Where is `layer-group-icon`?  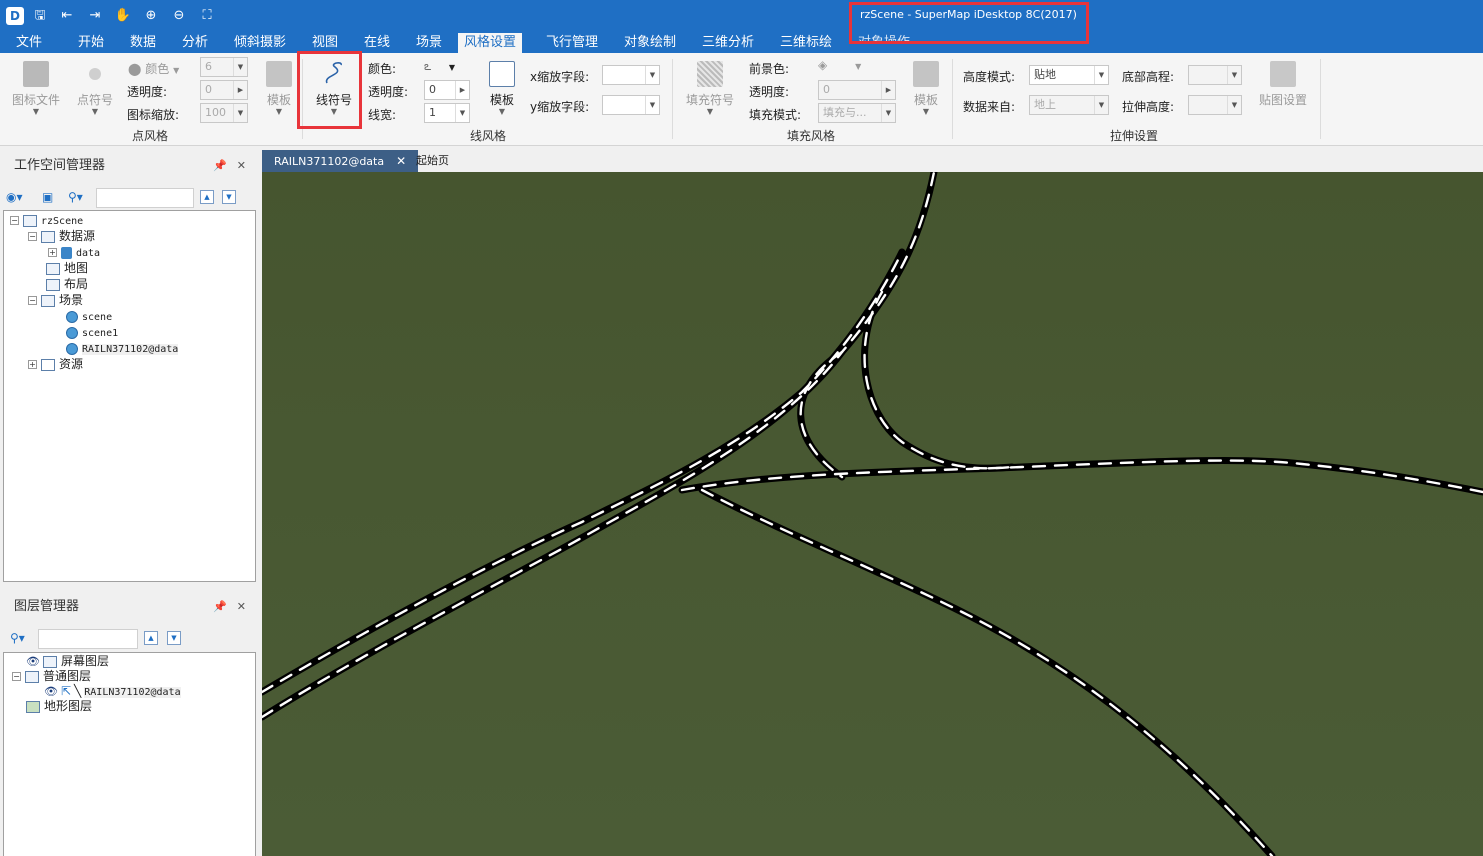 layer-group-icon is located at coordinates (32, 676).